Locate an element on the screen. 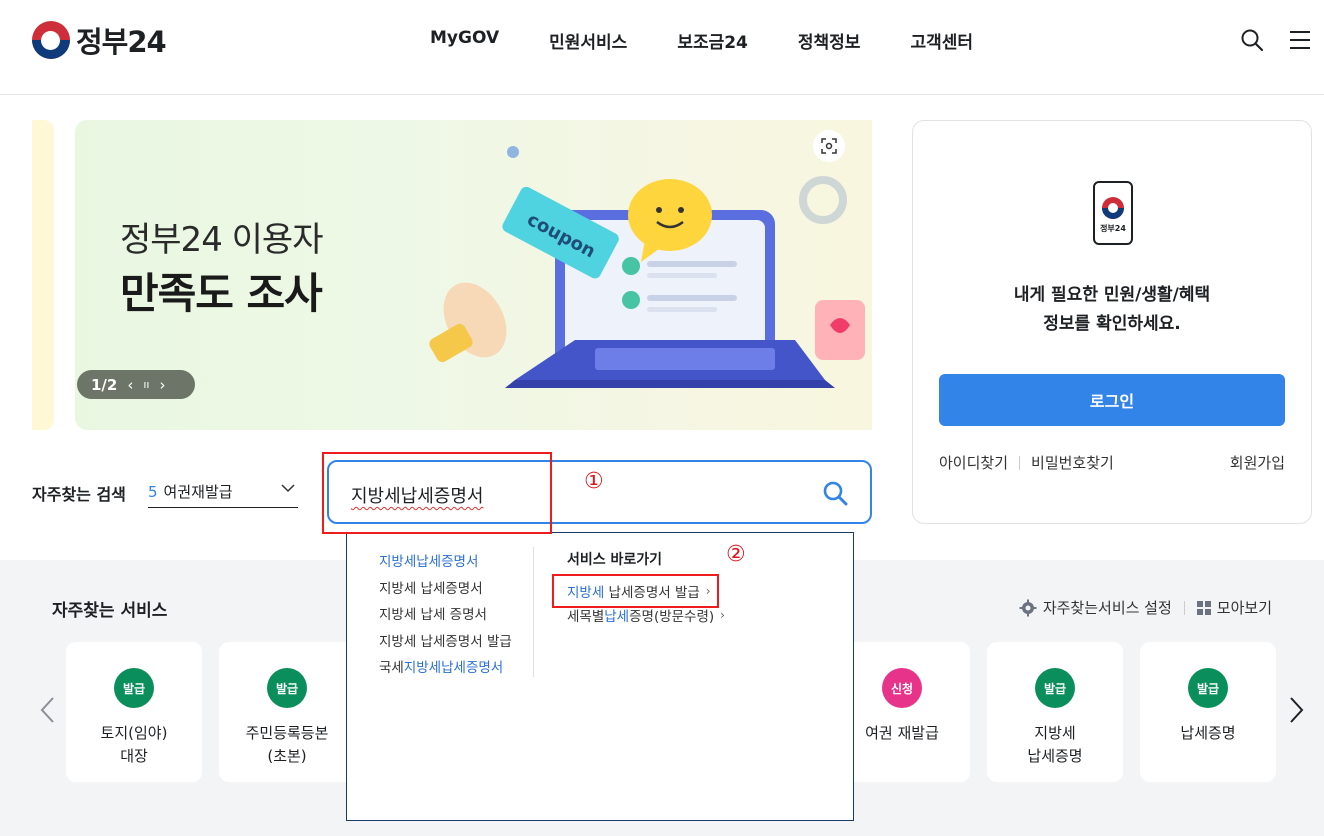 The height and width of the screenshot is (836, 1324). service-label: 지방세 납세증명 is located at coordinates (1055, 744).